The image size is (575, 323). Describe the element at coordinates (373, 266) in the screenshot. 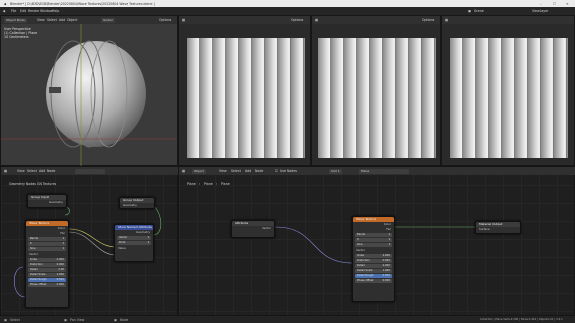

I see `detail-field: Detail 2.000` at that location.